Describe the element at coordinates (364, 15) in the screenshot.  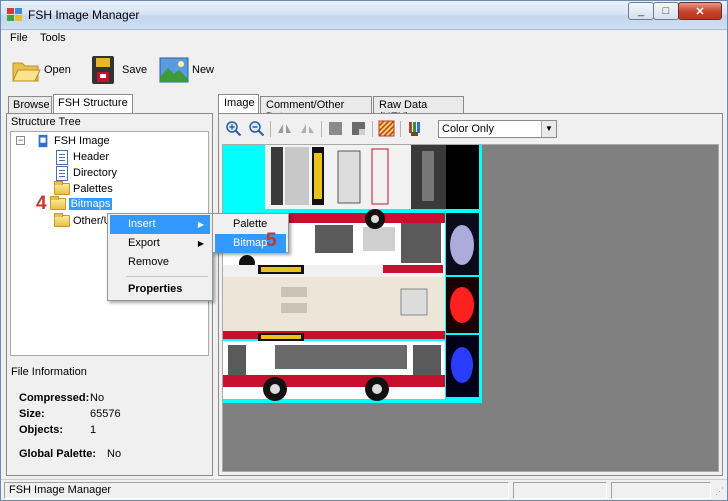
I see `title-bar: FSH Image Manager _ □ ✕` at that location.